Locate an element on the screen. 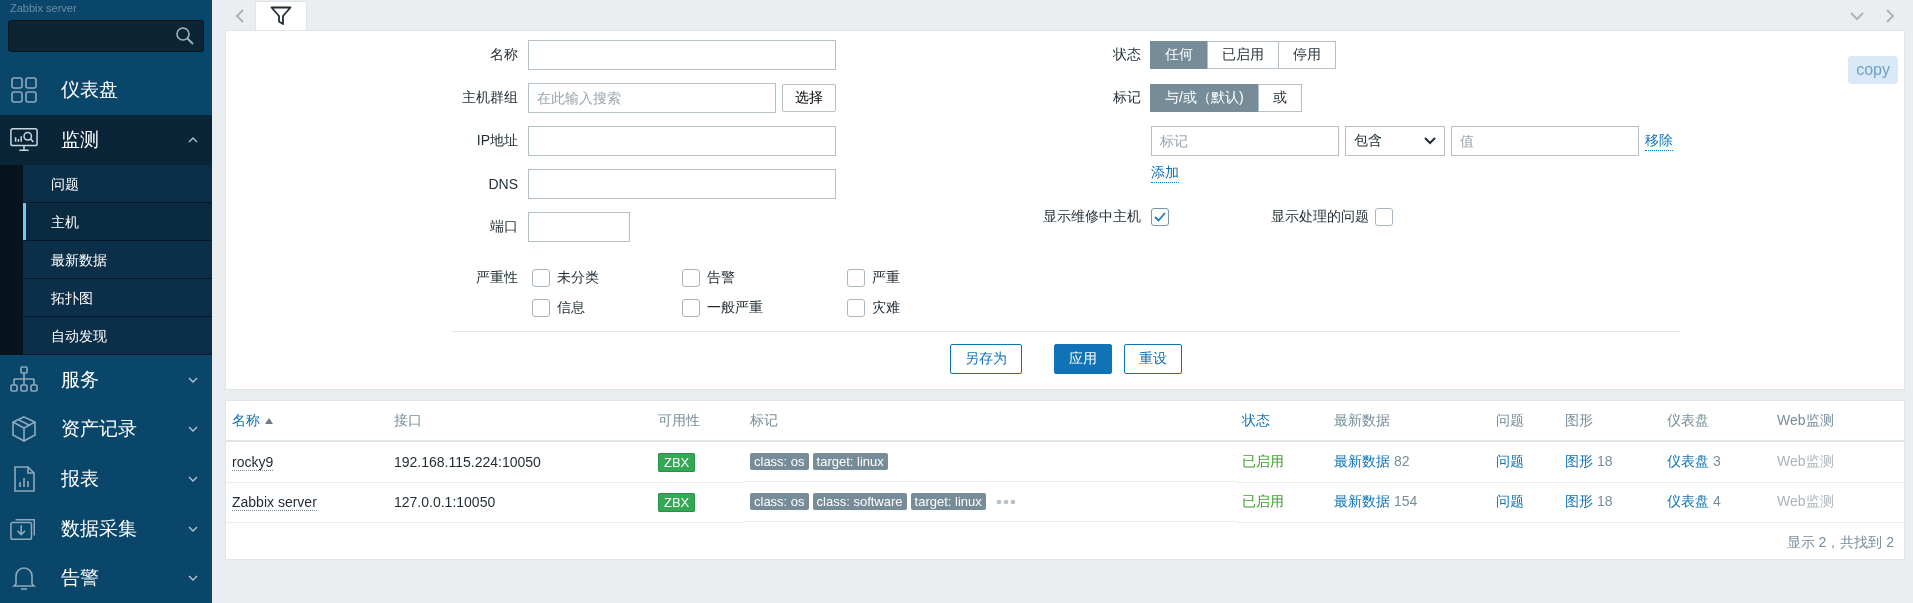 The height and width of the screenshot is (603, 1913). checkbox-label: 严重 is located at coordinates (886, 278).